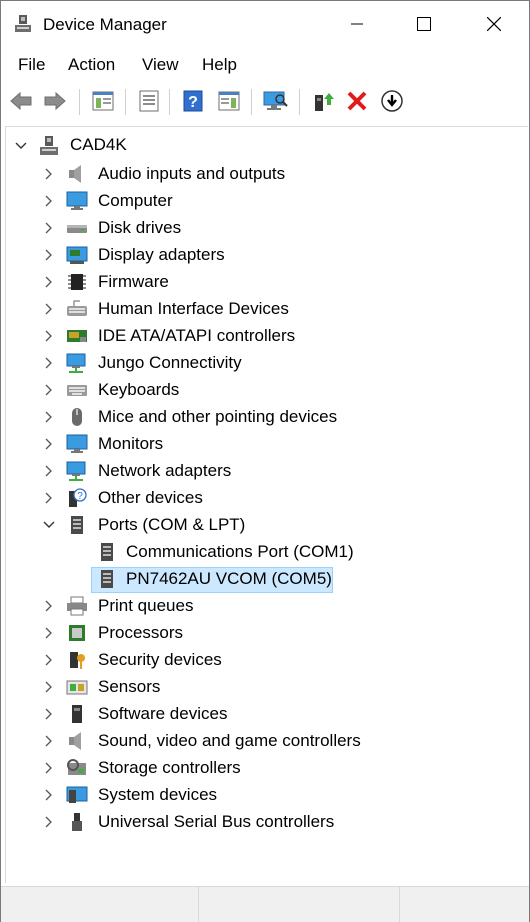 This screenshot has height=922, width=530. Describe the element at coordinates (191, 174) in the screenshot. I see `tree-item-audio-inputs-and-outputs: Audio inputs and outputs` at that location.